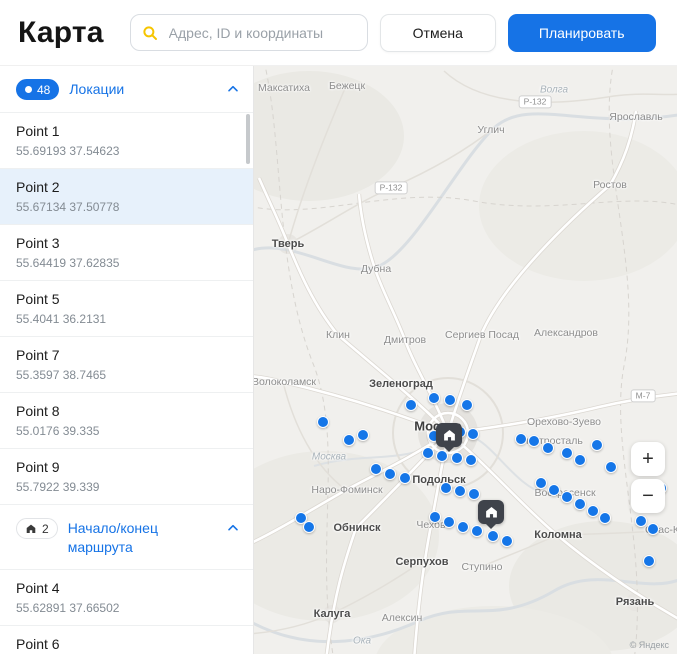 The image size is (677, 654). What do you see at coordinates (126, 89) in the screenshot?
I see `section-header-locations: 48 Локации` at bounding box center [126, 89].